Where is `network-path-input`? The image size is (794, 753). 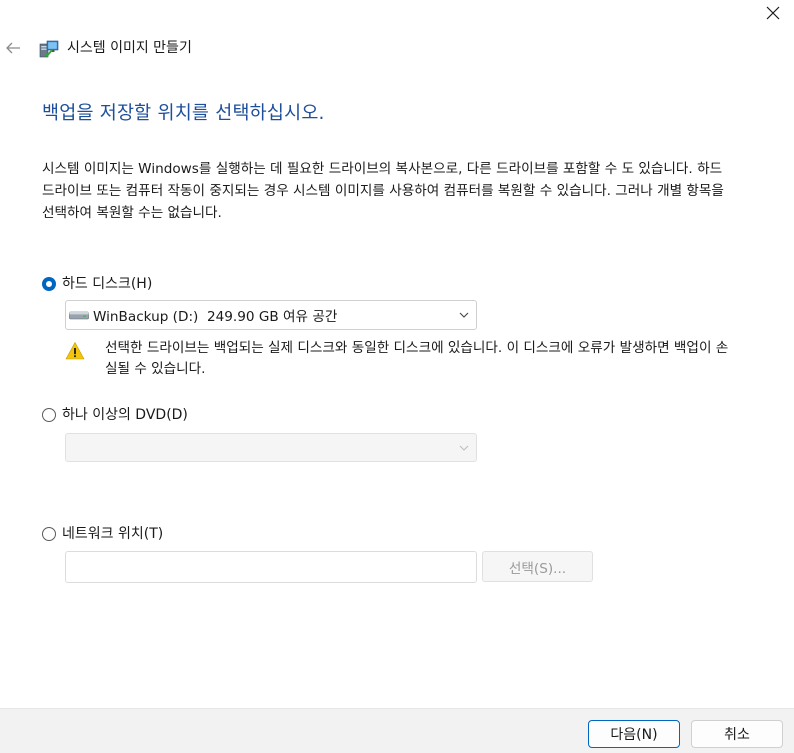 network-path-input is located at coordinates (271, 567).